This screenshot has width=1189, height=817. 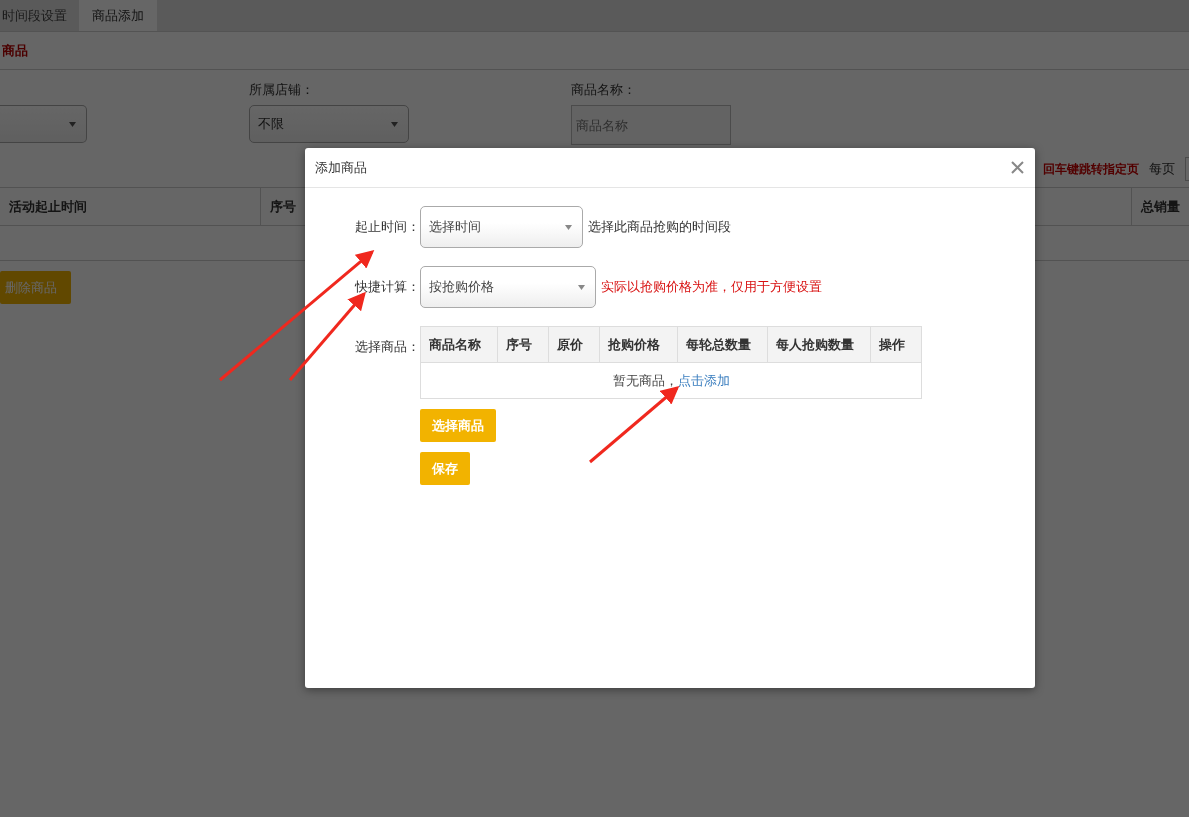 What do you see at coordinates (645, 380) in the screenshot?
I see `empty-text: 暂无商品，` at bounding box center [645, 380].